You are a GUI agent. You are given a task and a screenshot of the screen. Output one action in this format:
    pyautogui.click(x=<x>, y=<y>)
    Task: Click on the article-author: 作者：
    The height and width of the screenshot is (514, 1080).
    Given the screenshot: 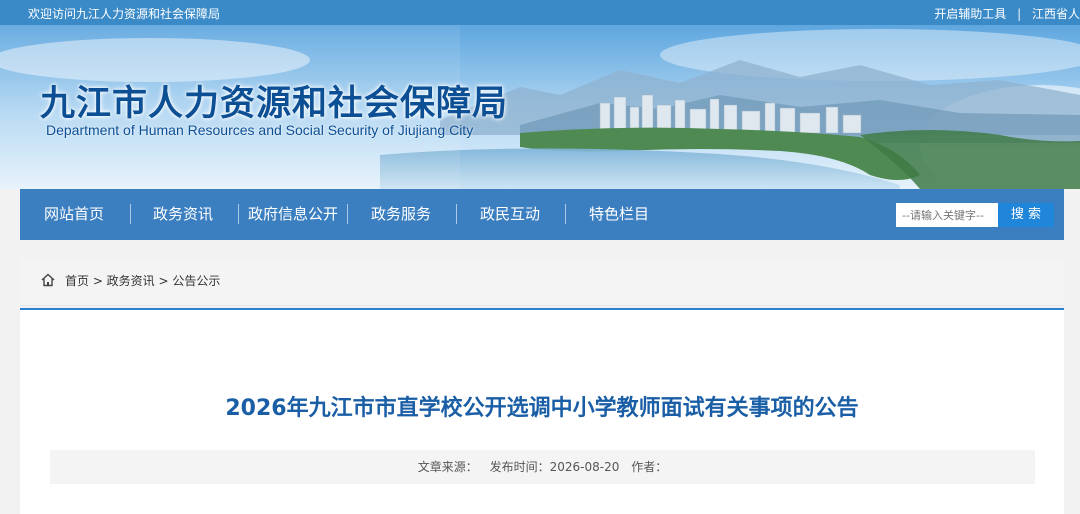 What is the action you would take?
    pyautogui.click(x=649, y=467)
    